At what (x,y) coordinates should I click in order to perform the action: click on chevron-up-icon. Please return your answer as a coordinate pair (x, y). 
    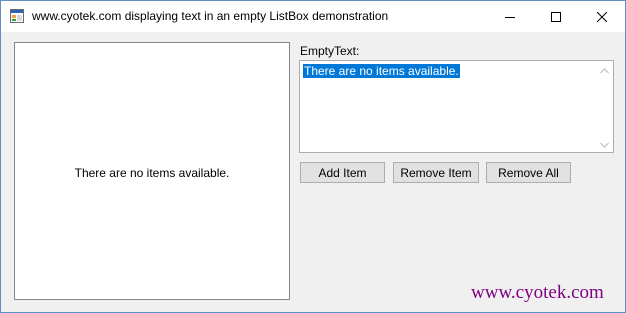
    Looking at the image, I should click on (604, 70).